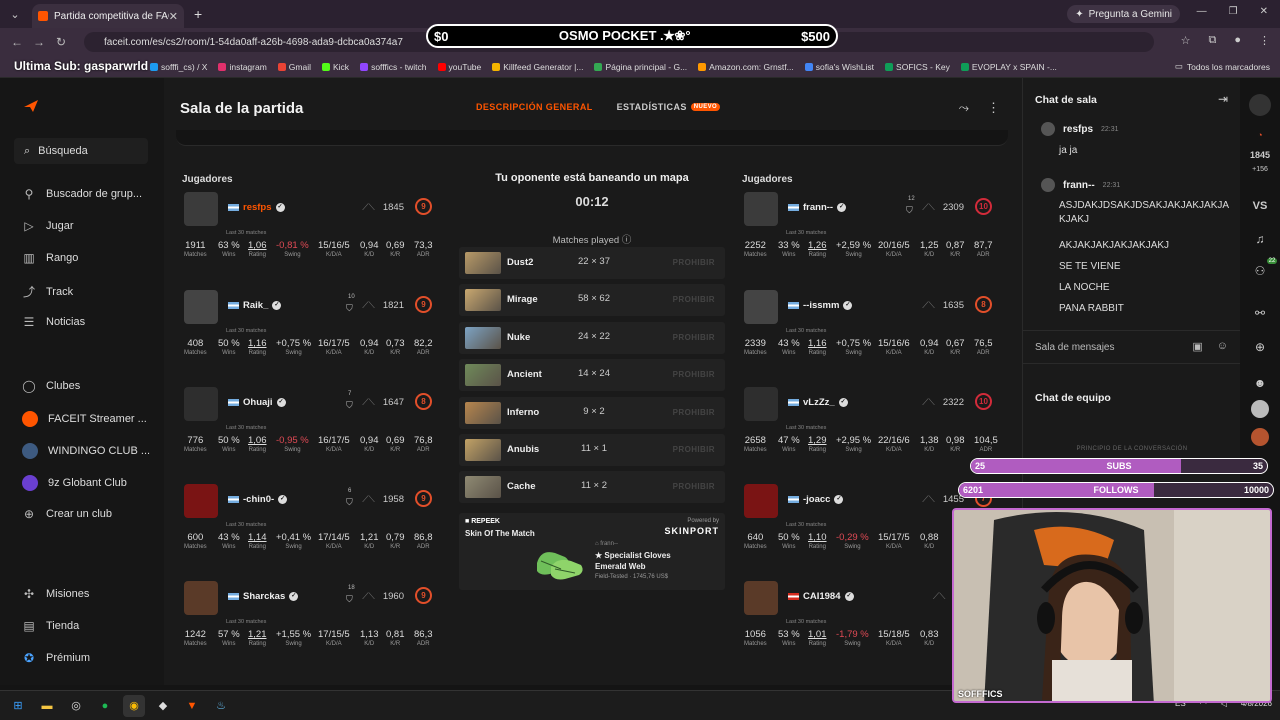 This screenshot has width=1280, height=720. Describe the element at coordinates (459, 67) in the screenshot. I see `bookmark-item: youTube` at that location.